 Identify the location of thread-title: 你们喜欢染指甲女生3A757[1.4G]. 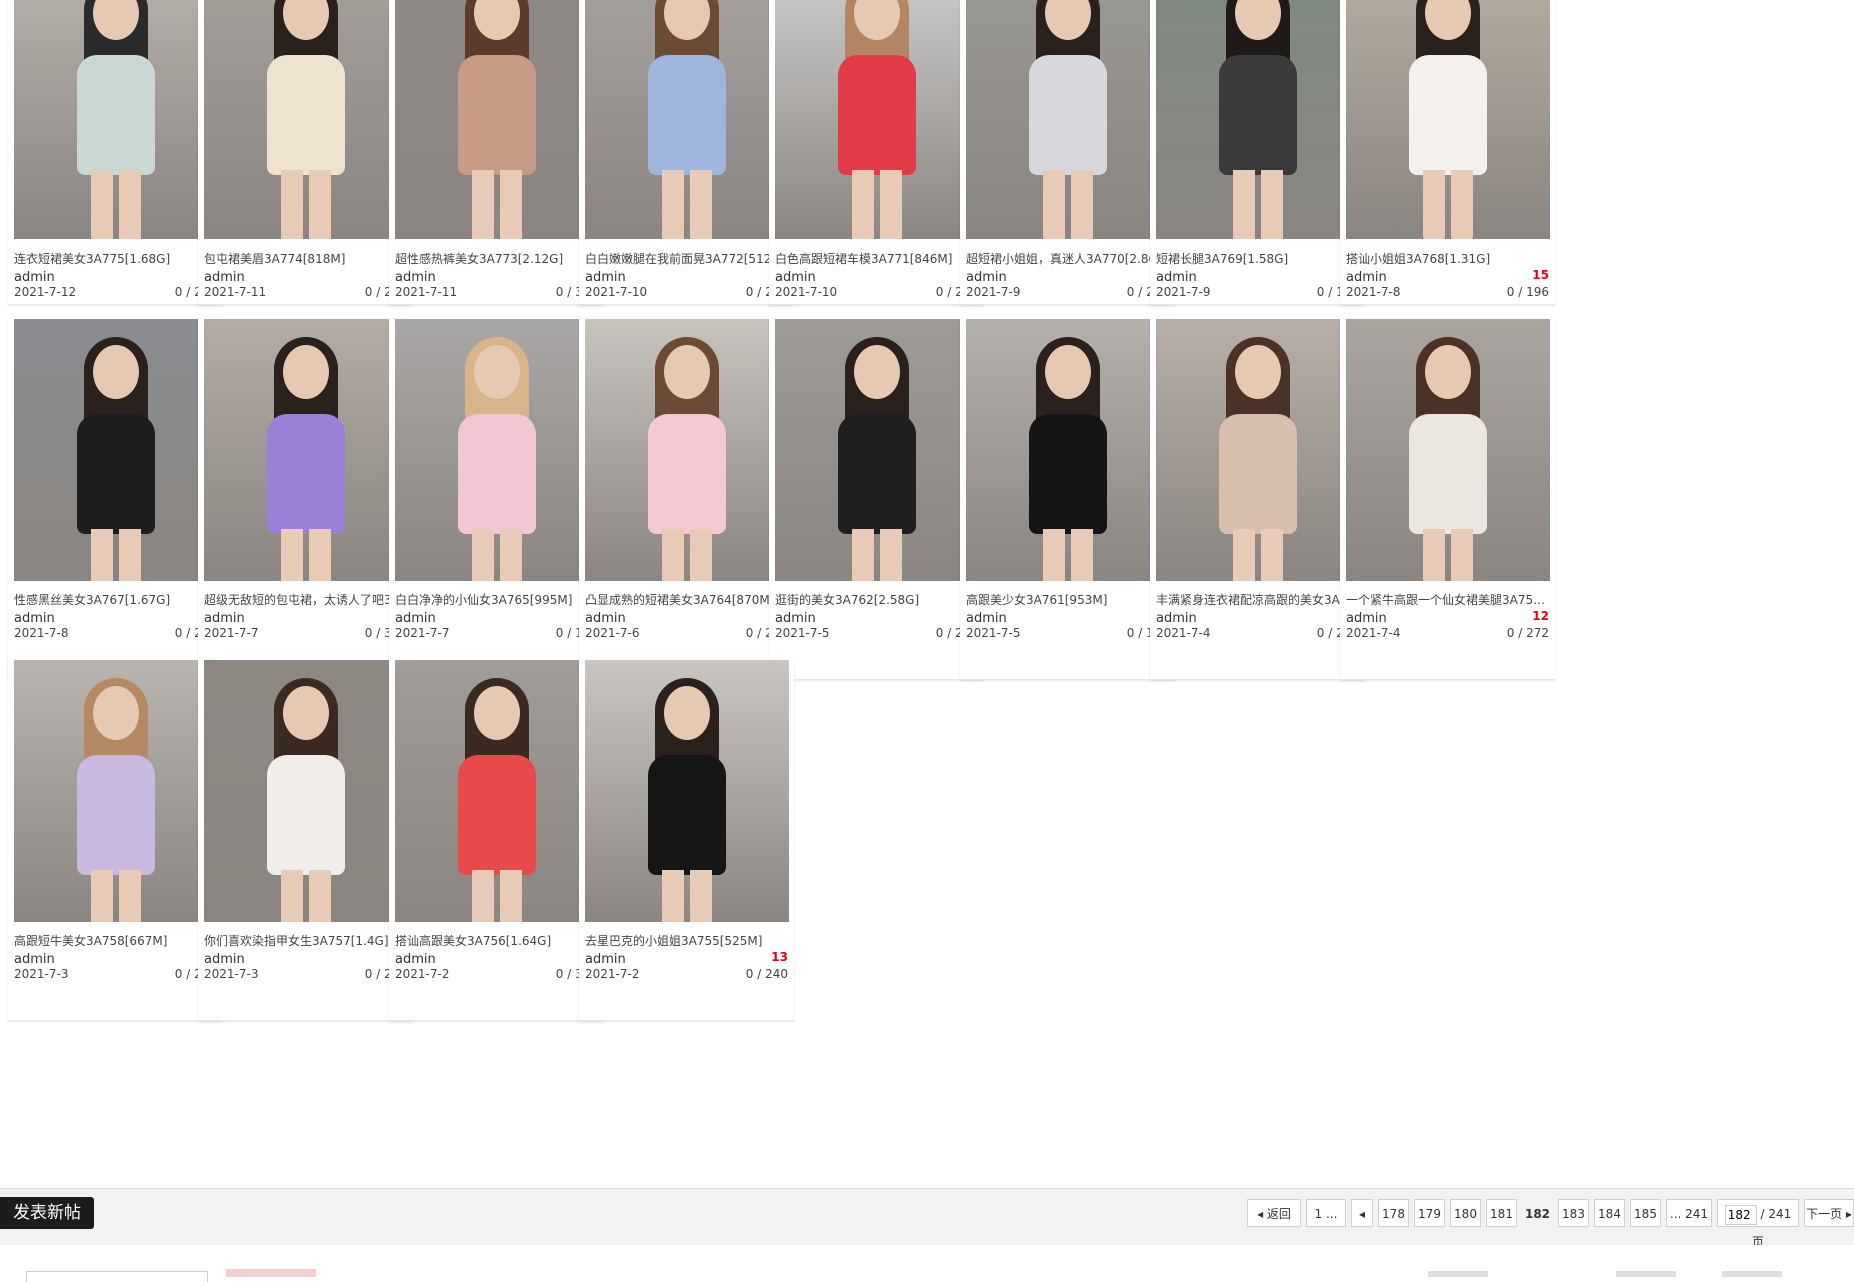
(306, 940).